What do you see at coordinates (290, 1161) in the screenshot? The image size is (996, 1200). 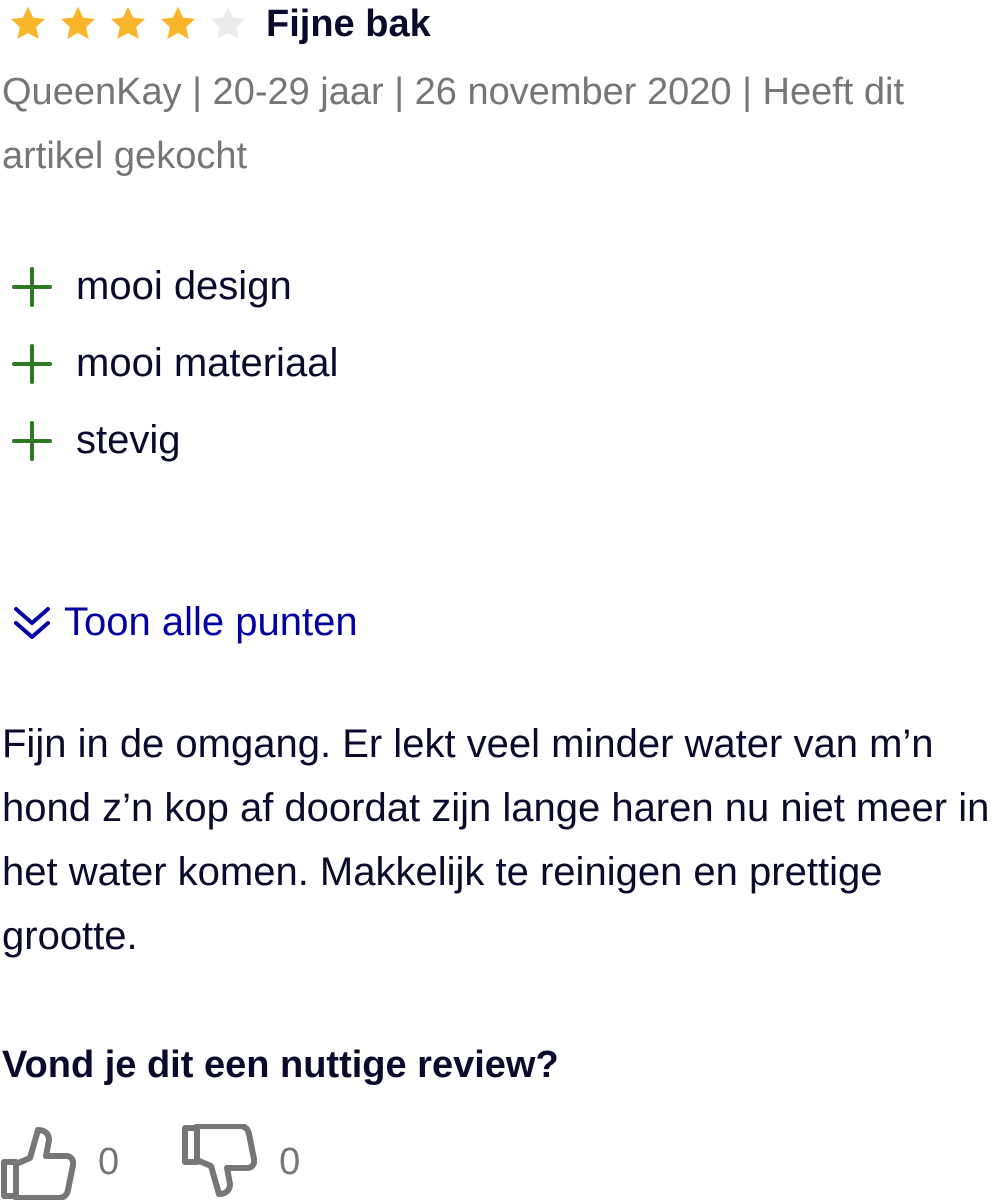 I see `thumbs-down-count: 0` at bounding box center [290, 1161].